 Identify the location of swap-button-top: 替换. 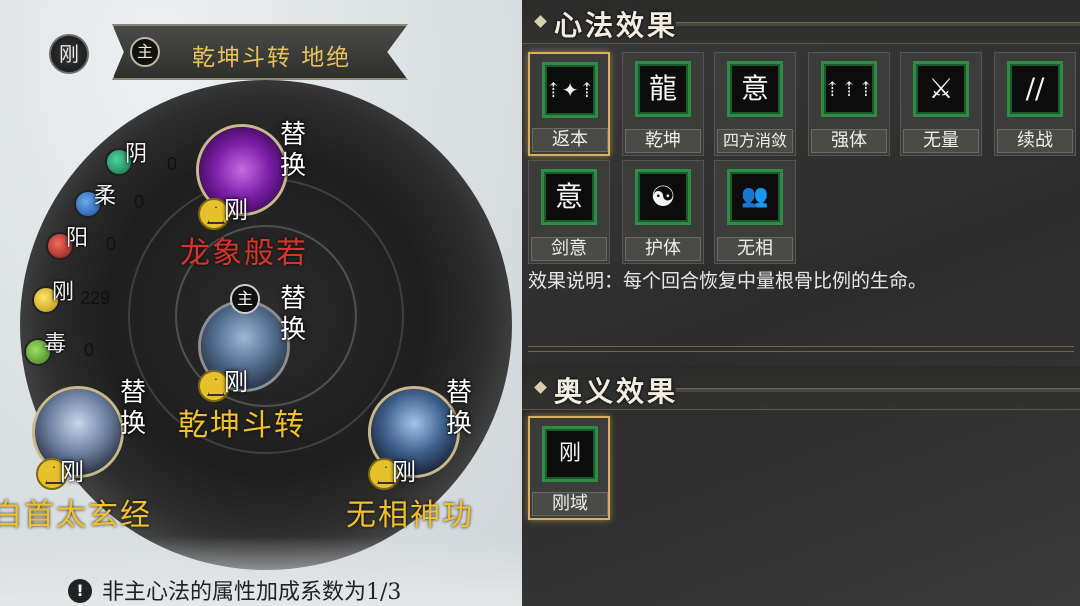
(295, 151).